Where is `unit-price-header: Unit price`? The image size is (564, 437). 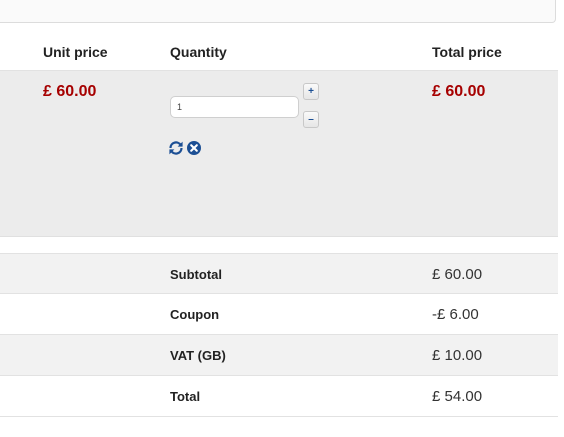
unit-price-header: Unit price is located at coordinates (75, 52).